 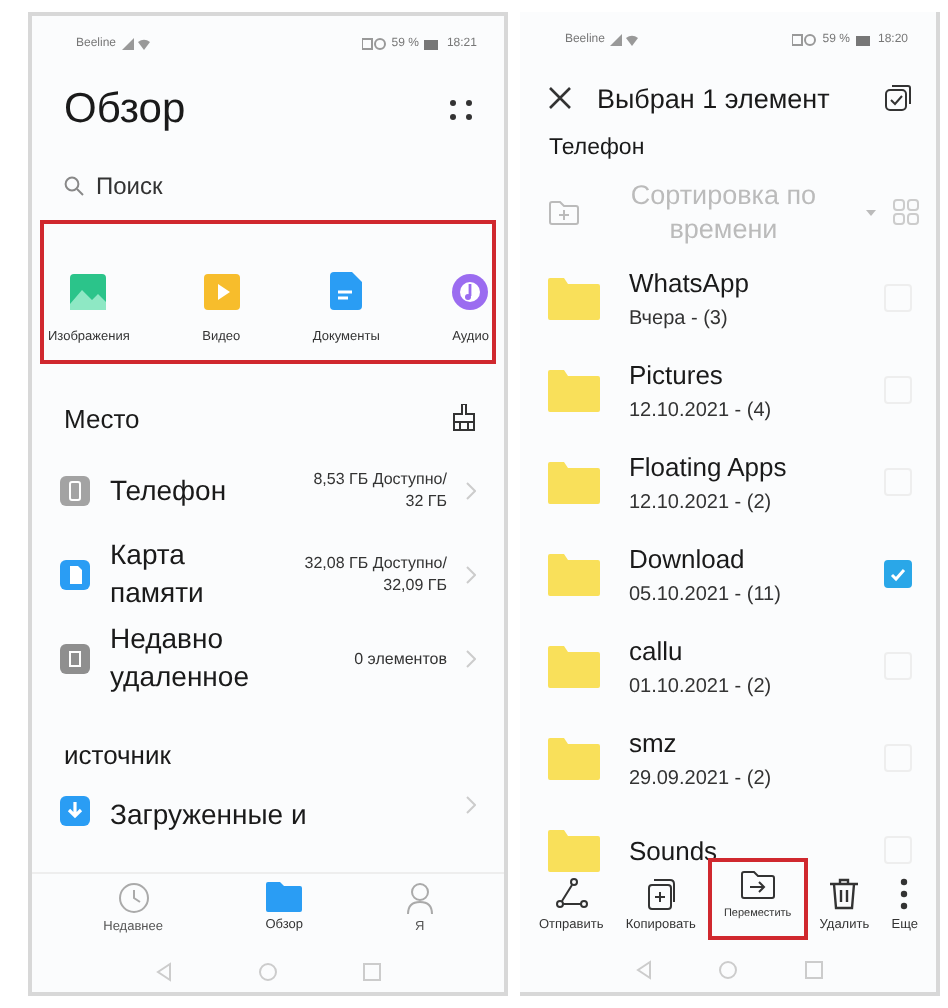 I want to click on folder-meta: Вчера - (3), so click(x=679, y=318).